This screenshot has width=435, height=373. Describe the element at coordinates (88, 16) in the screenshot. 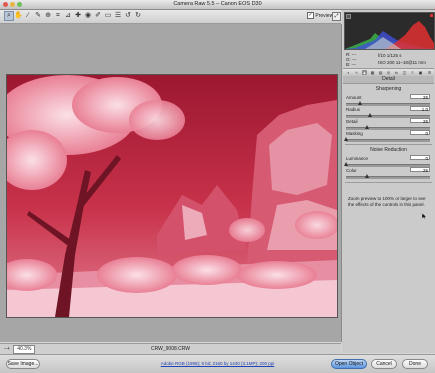

I see `red-eye-tool-icon: ◉` at that location.